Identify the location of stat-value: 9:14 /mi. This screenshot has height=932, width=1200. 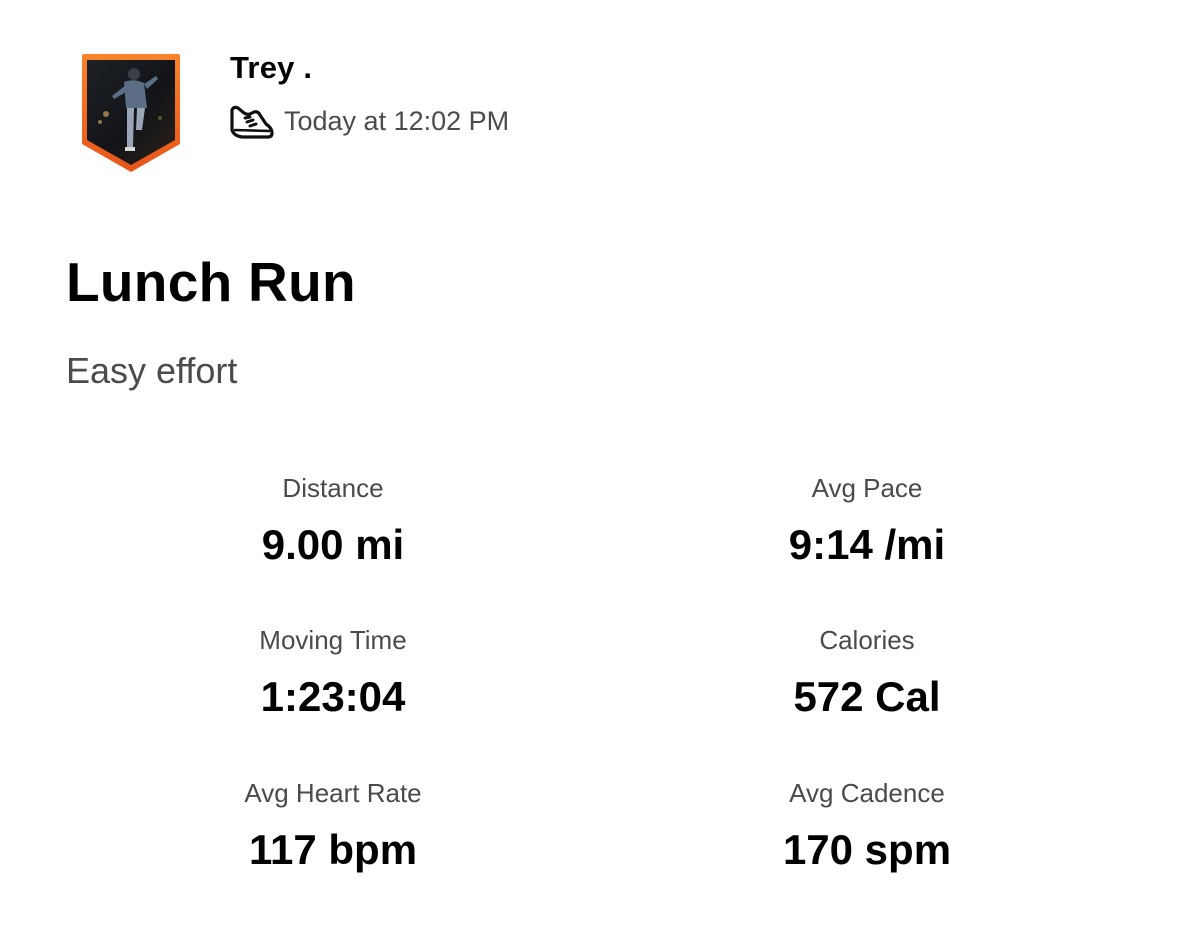
(867, 544).